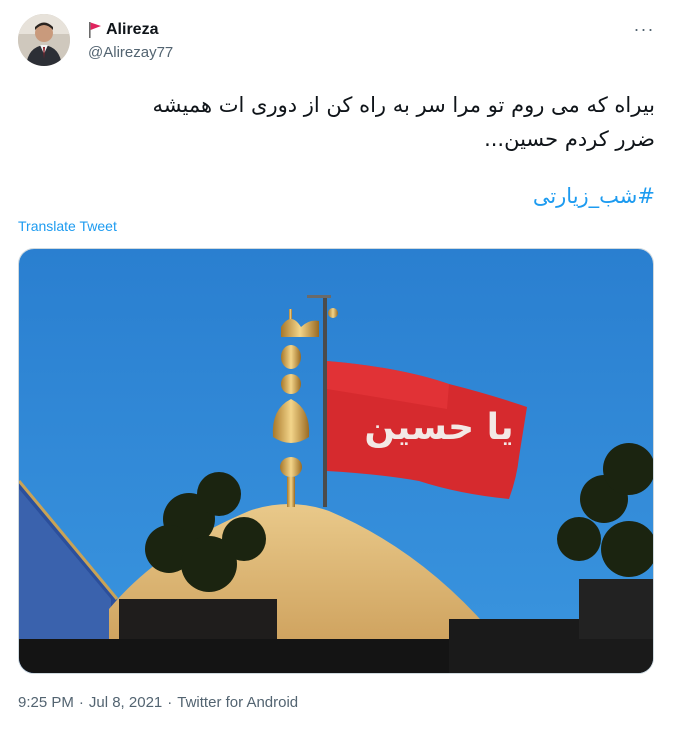 Image resolution: width=677 pixels, height=735 pixels. I want to click on more-options-button: ···, so click(644, 29).